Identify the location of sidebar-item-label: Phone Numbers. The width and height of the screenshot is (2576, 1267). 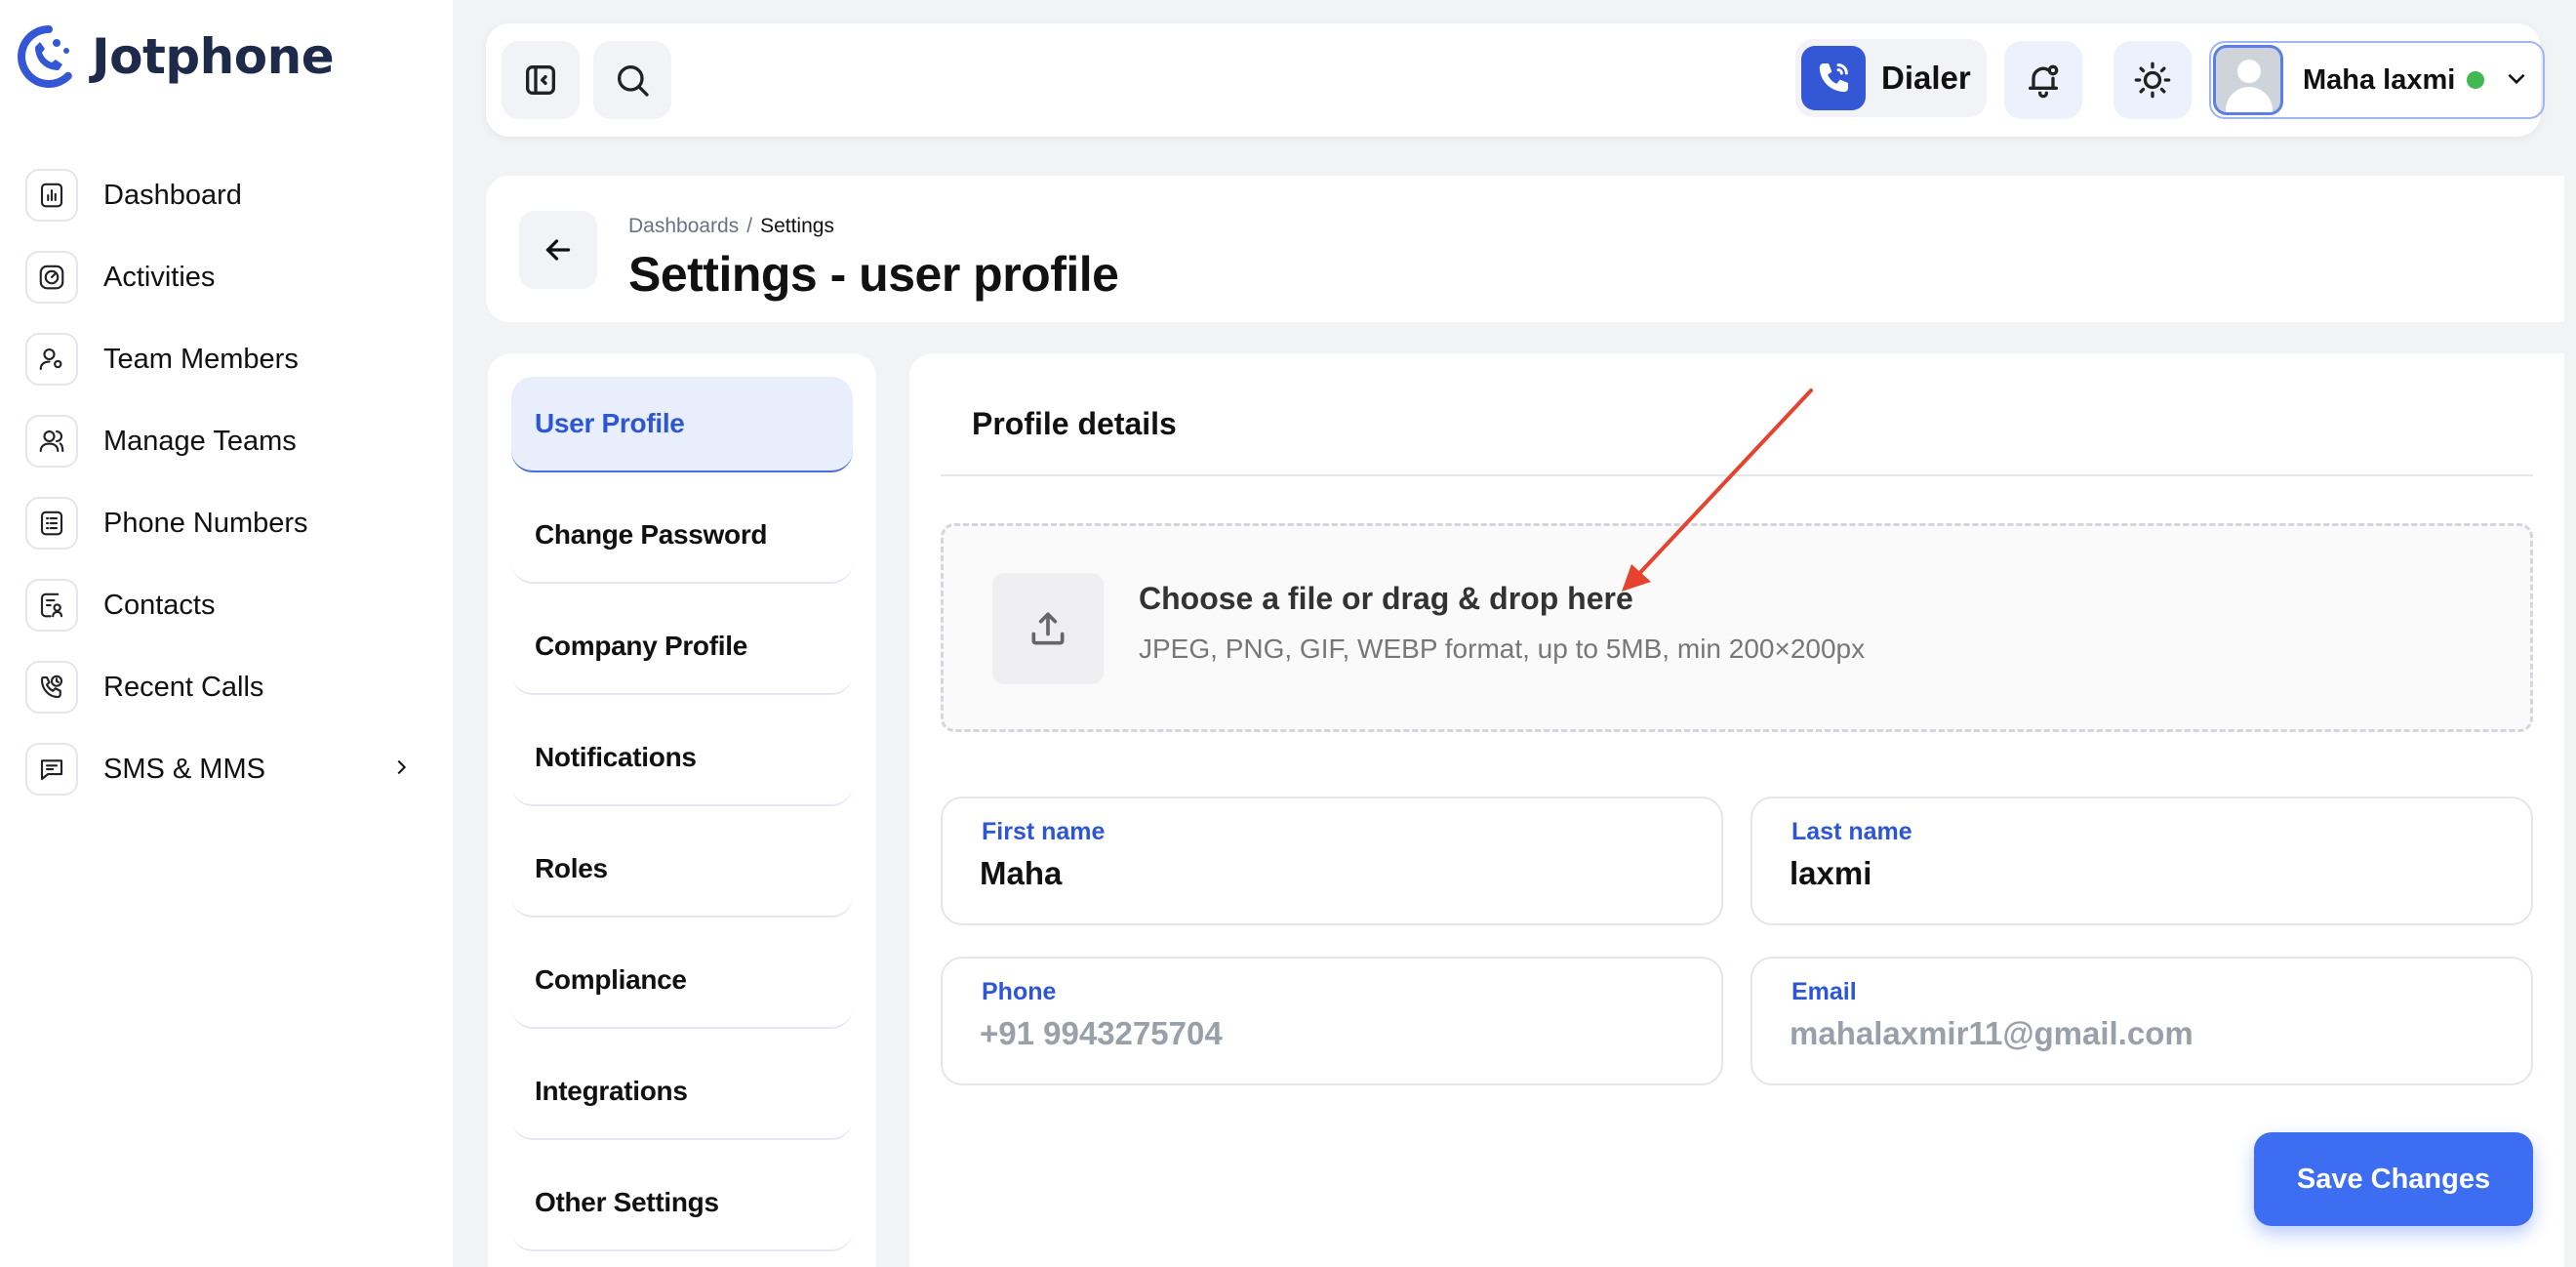
(205, 523).